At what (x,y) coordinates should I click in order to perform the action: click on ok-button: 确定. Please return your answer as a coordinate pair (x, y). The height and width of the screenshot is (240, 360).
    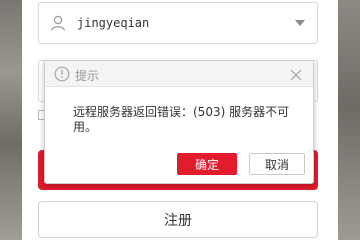
    Looking at the image, I should click on (207, 164).